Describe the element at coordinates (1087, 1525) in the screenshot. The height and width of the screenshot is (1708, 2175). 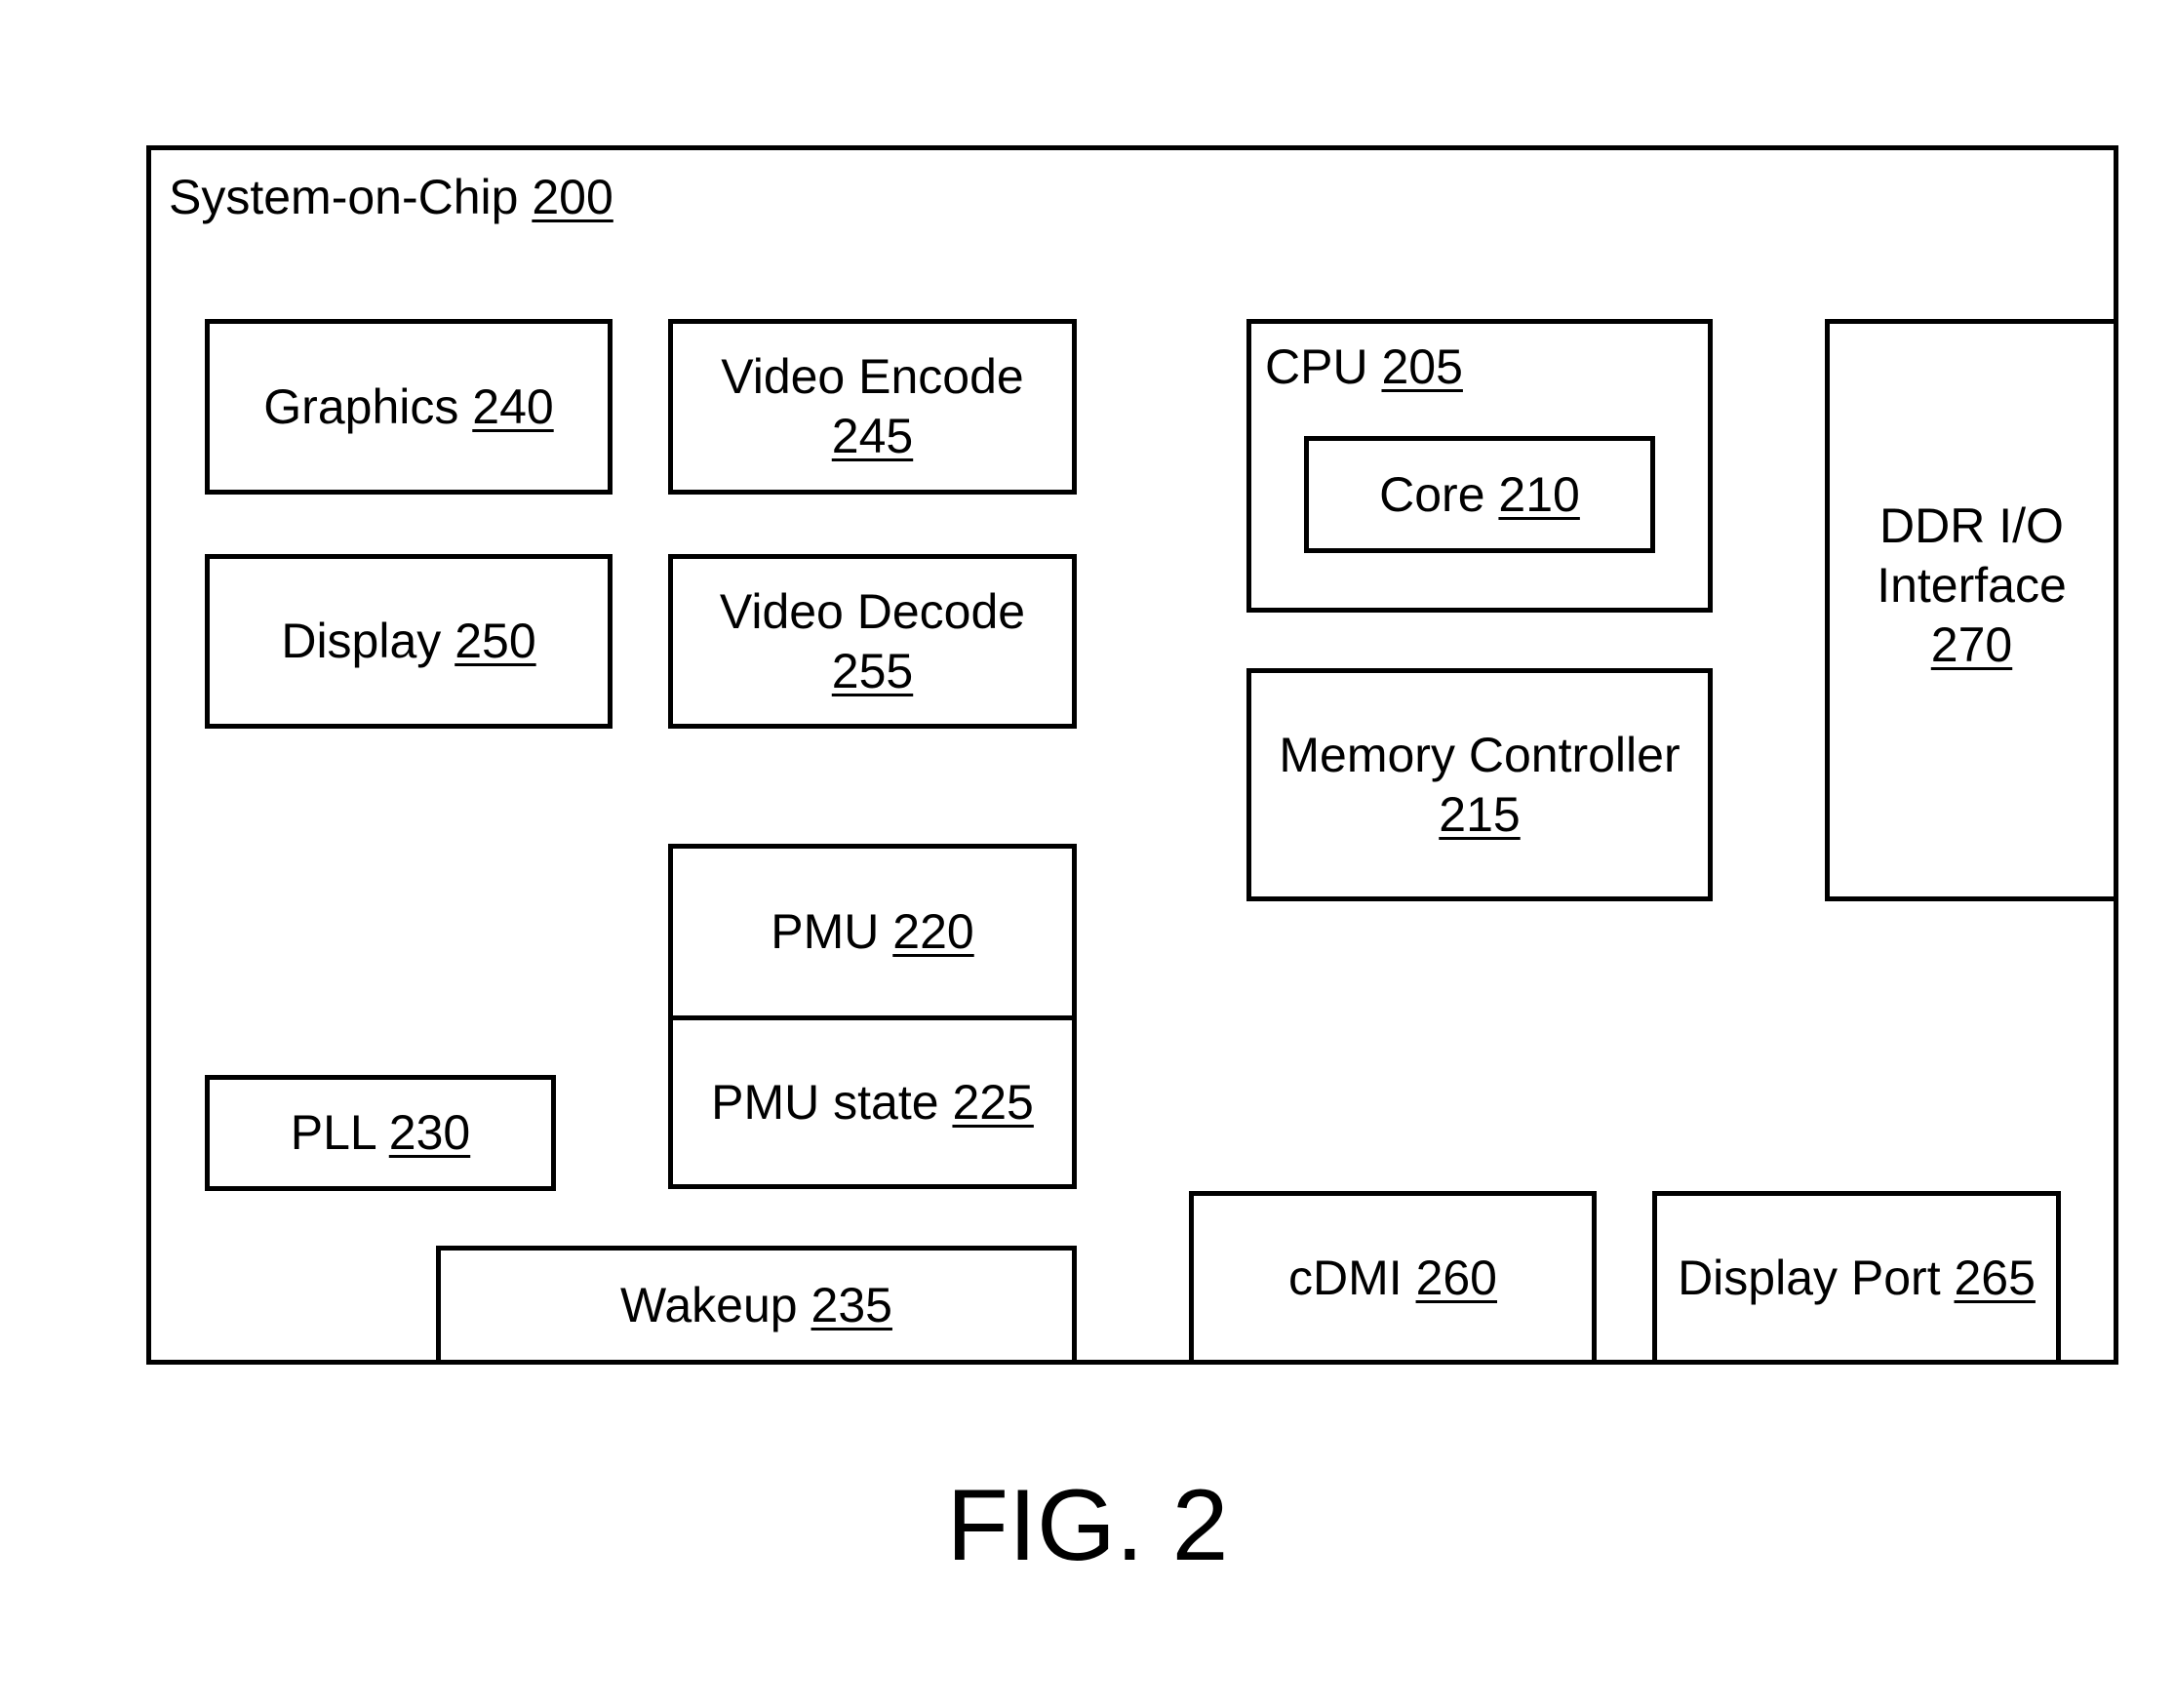
I see `figure-label: FIG. 2` at that location.